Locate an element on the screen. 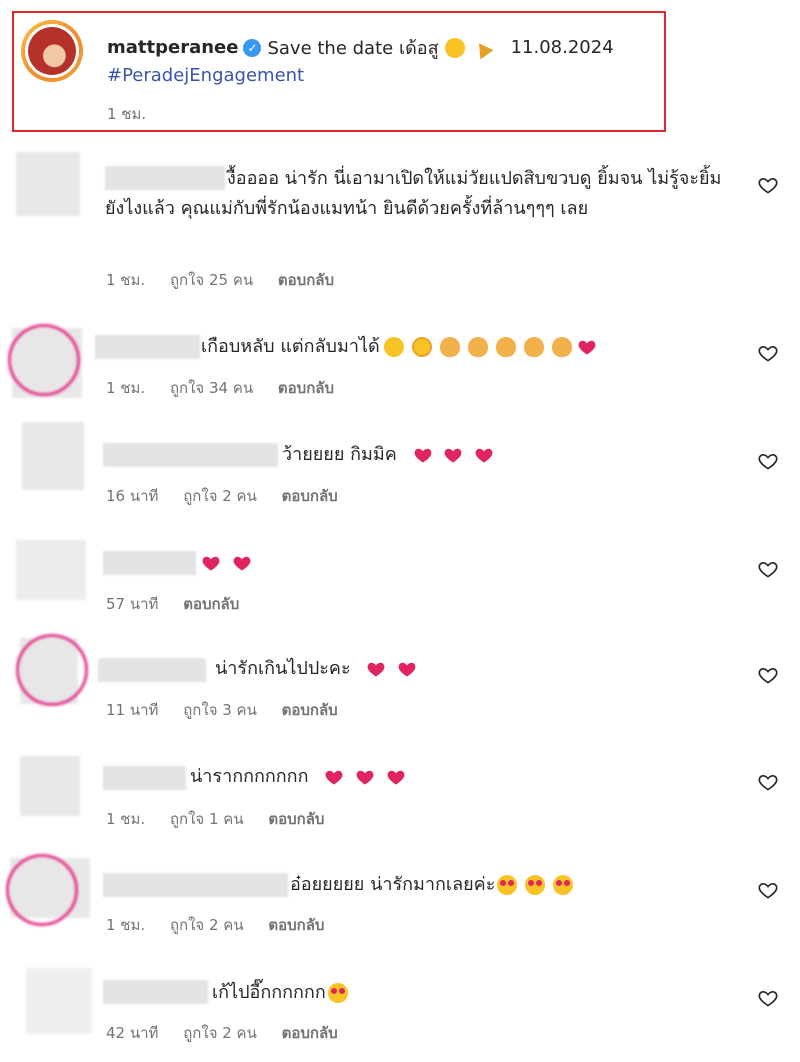  post-time: 1 ชม. is located at coordinates (127, 114).